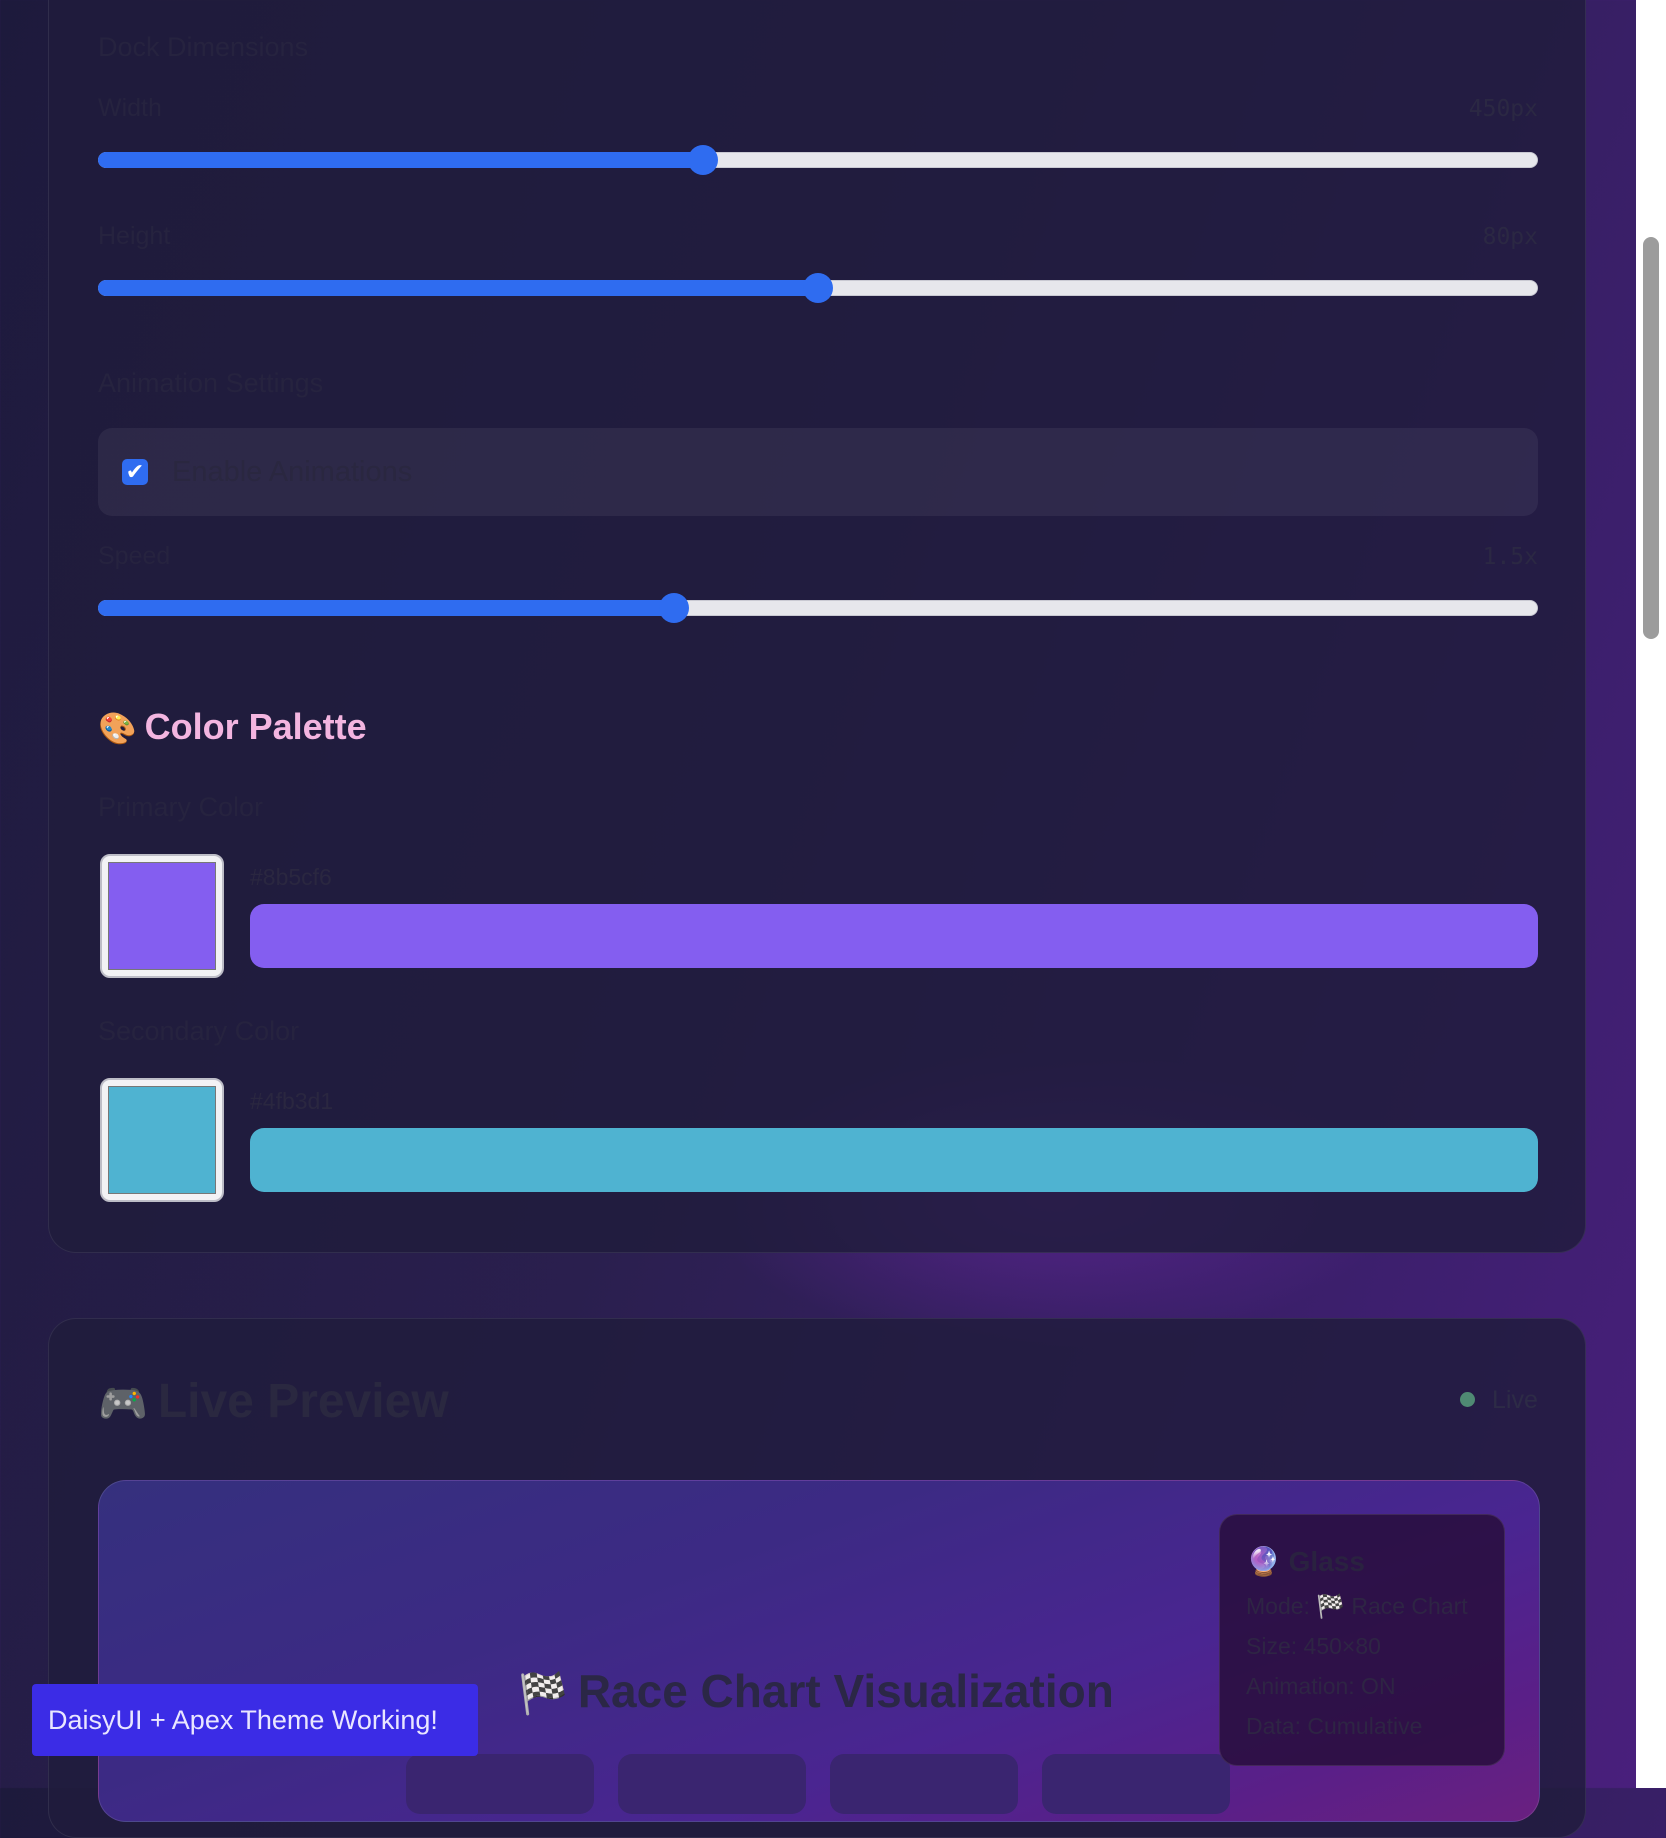 The width and height of the screenshot is (1666, 1838). What do you see at coordinates (894, 936) in the screenshot?
I see `primary-color-bar` at bounding box center [894, 936].